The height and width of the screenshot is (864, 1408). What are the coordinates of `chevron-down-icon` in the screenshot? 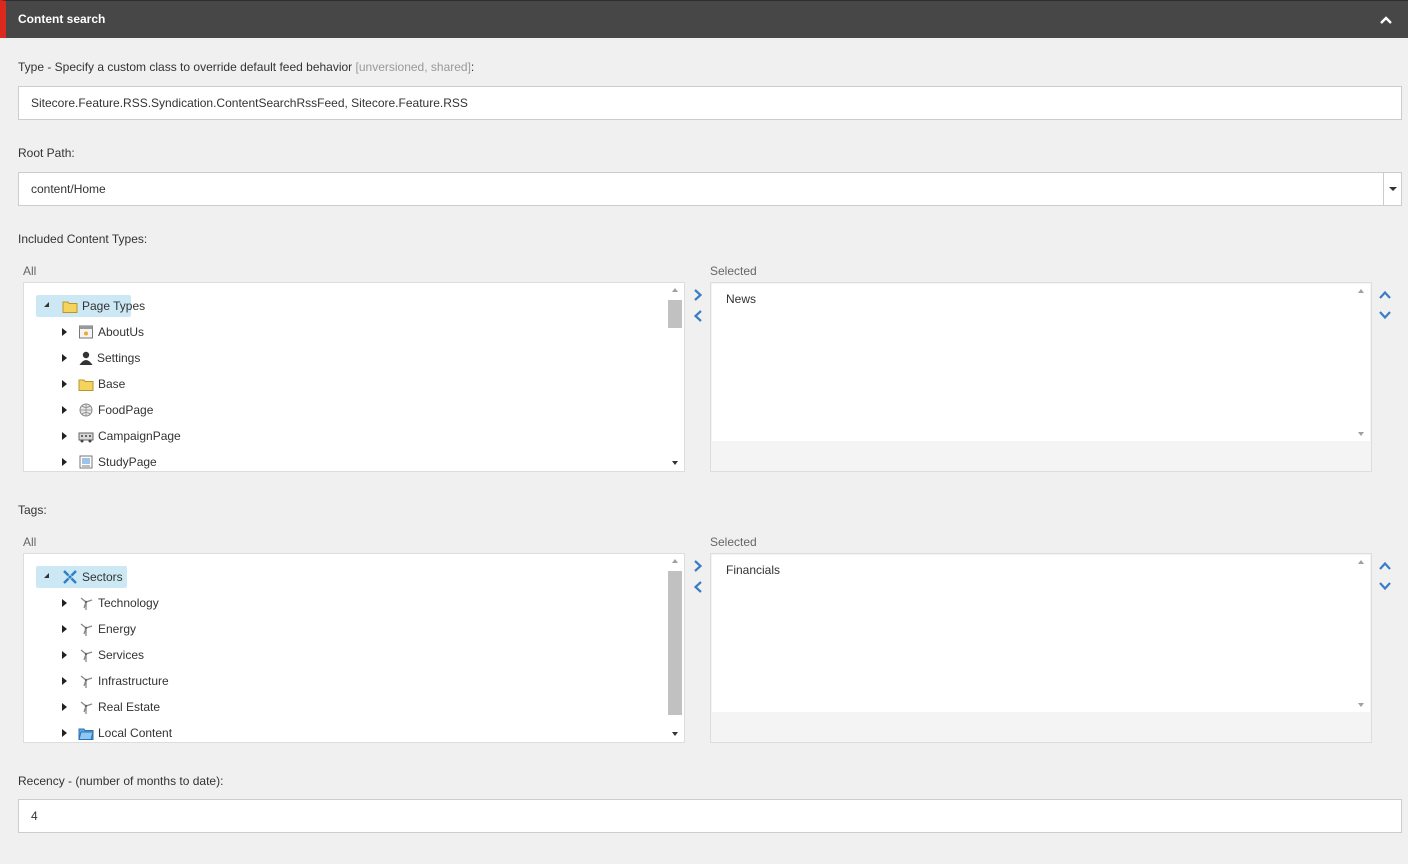 It's located at (1392, 189).